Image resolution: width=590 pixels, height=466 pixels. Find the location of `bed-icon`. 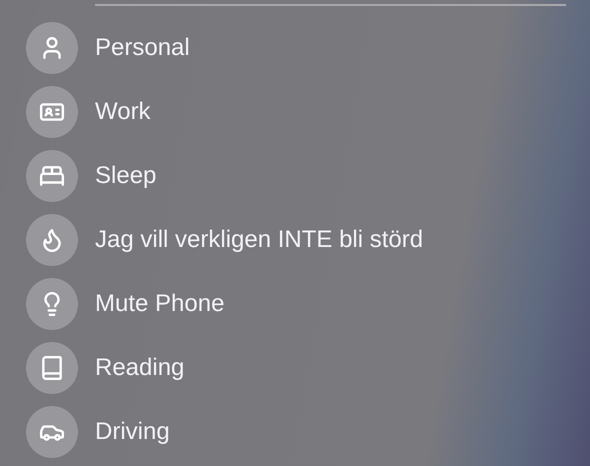

bed-icon is located at coordinates (52, 176).